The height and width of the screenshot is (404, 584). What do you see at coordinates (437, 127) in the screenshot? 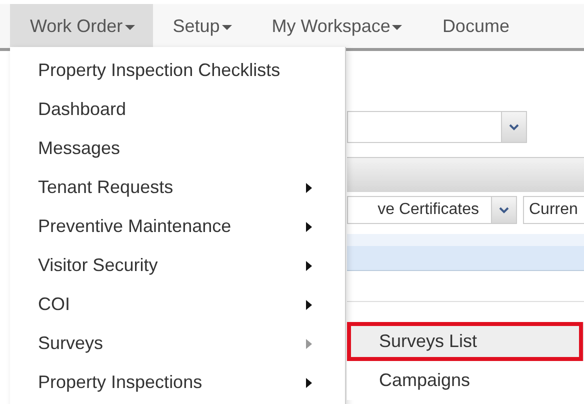
I see `select-field` at bounding box center [437, 127].